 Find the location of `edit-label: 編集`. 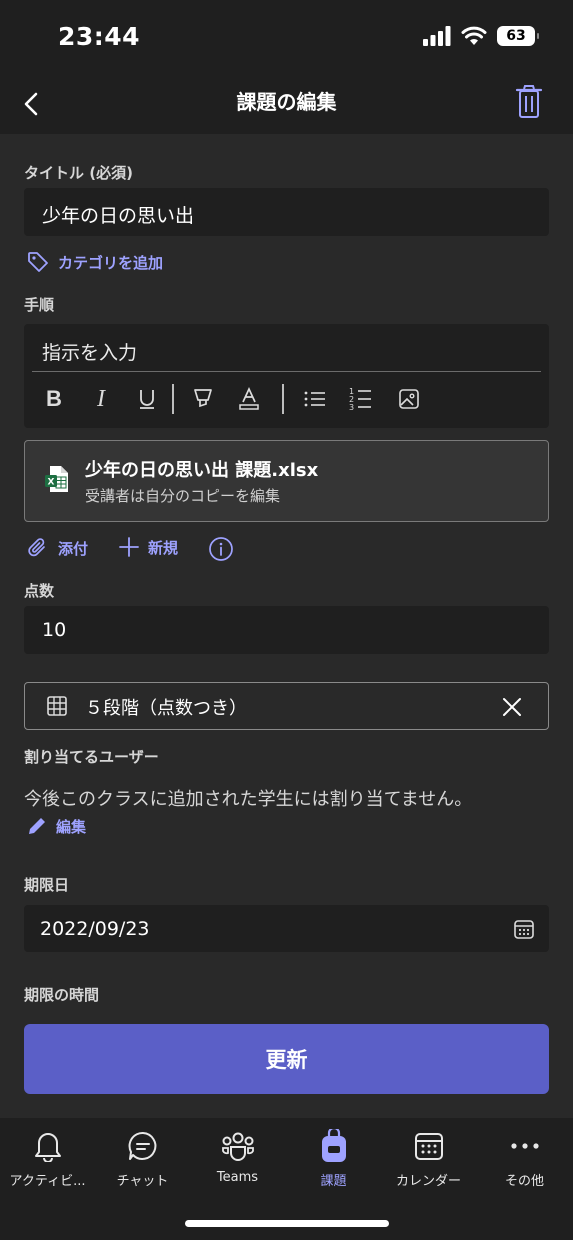

edit-label: 編集 is located at coordinates (71, 826).